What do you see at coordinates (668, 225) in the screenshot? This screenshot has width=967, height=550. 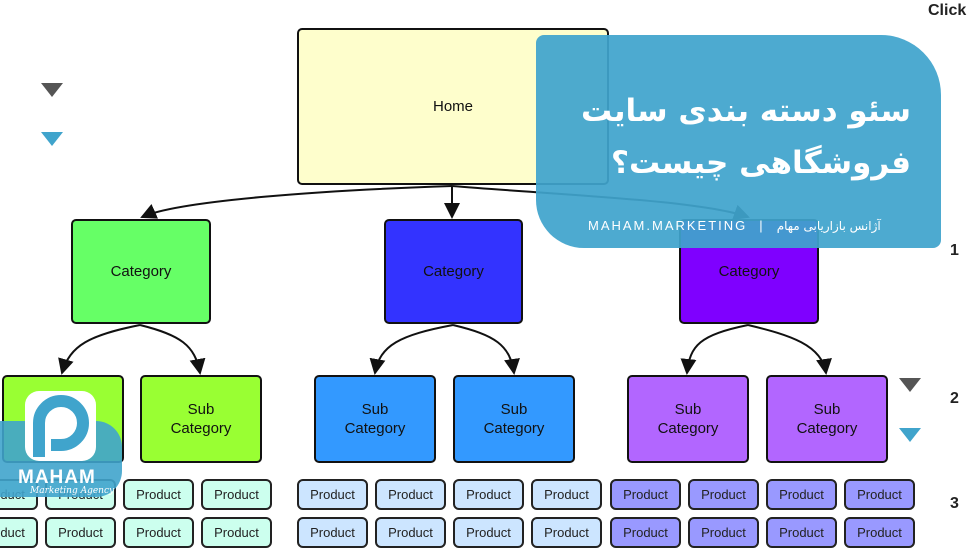 I see `banner-site: MAHAM.MARKETING` at bounding box center [668, 225].